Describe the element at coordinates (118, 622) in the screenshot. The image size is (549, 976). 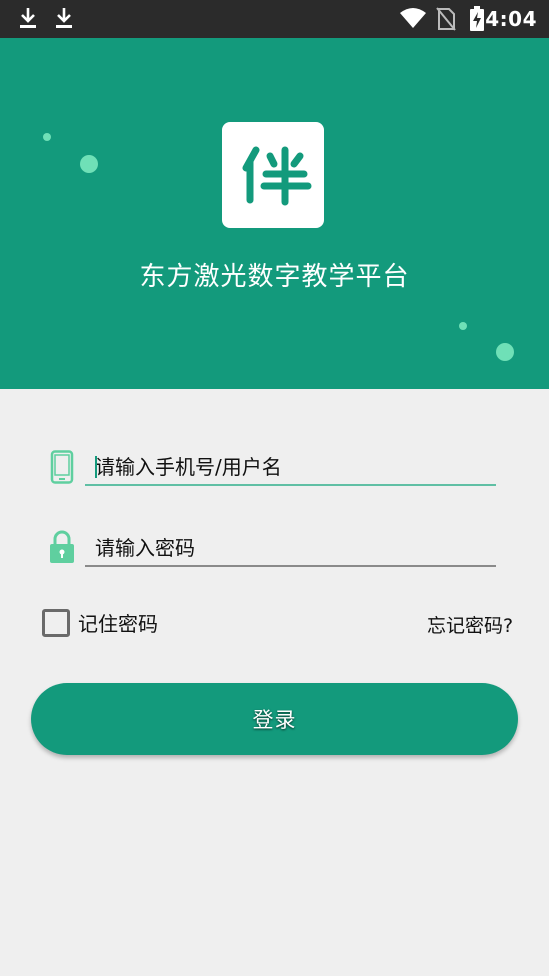
I see `remember-password-label: 记住密码` at that location.